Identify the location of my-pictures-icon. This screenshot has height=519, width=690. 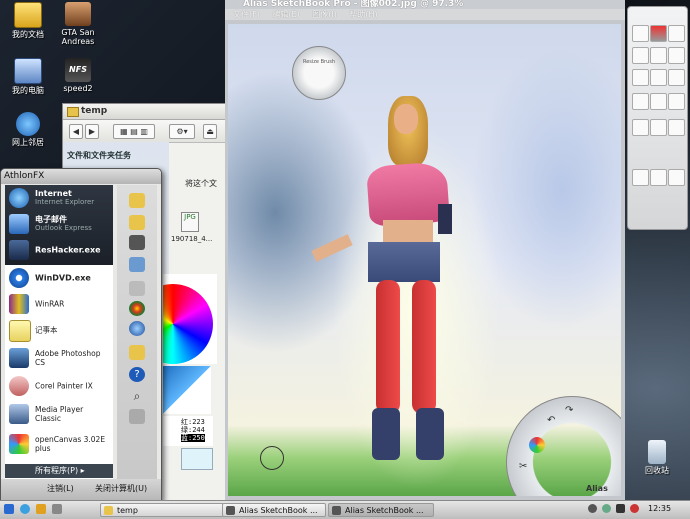
(137, 222).